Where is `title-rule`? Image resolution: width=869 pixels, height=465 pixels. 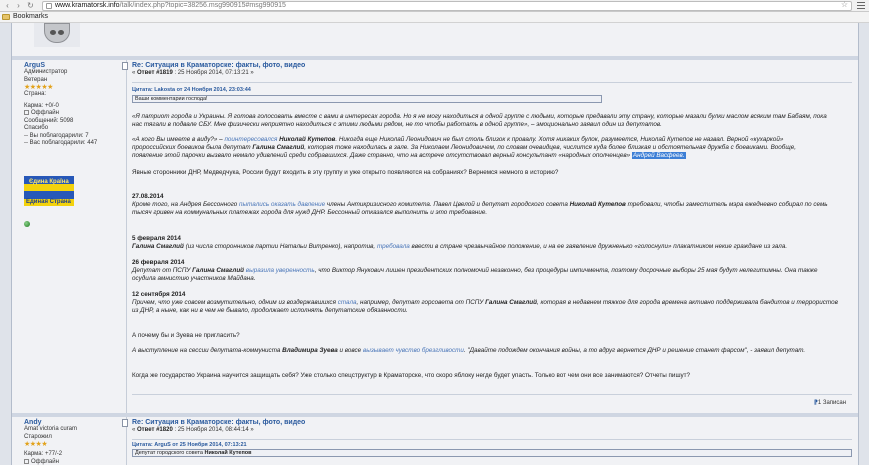 title-rule is located at coordinates (492, 439).